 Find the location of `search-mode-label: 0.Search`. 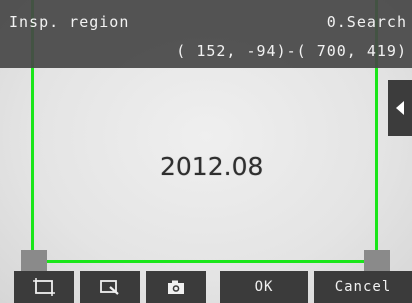

search-mode-label: 0.Search is located at coordinates (366, 22).